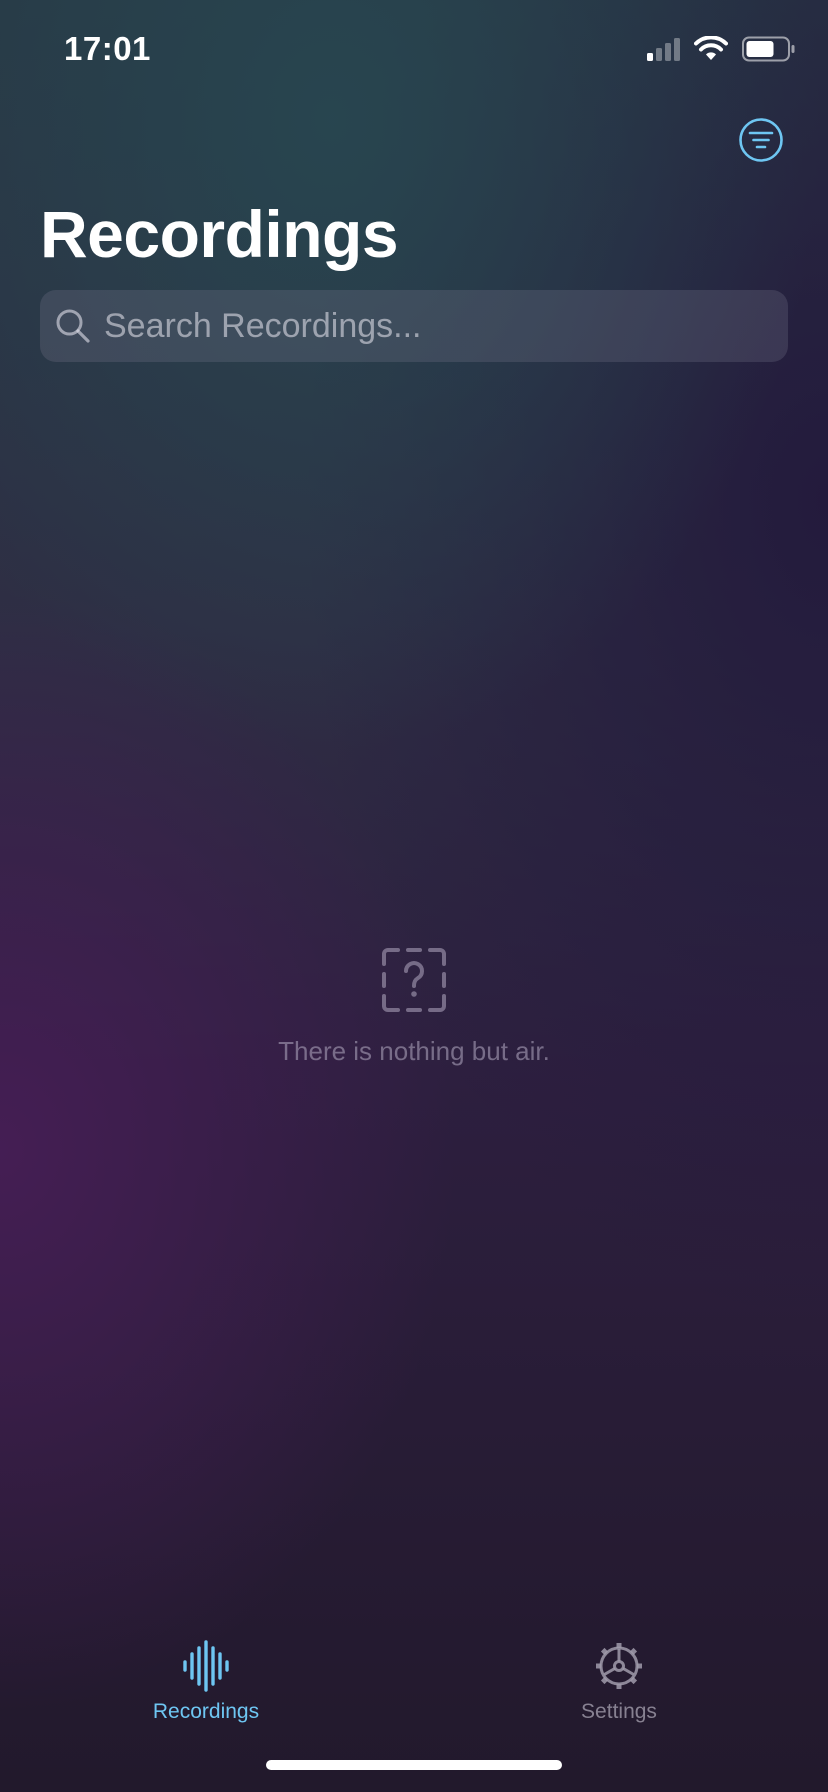 The width and height of the screenshot is (828, 1792). I want to click on waveform-icon, so click(206, 1666).